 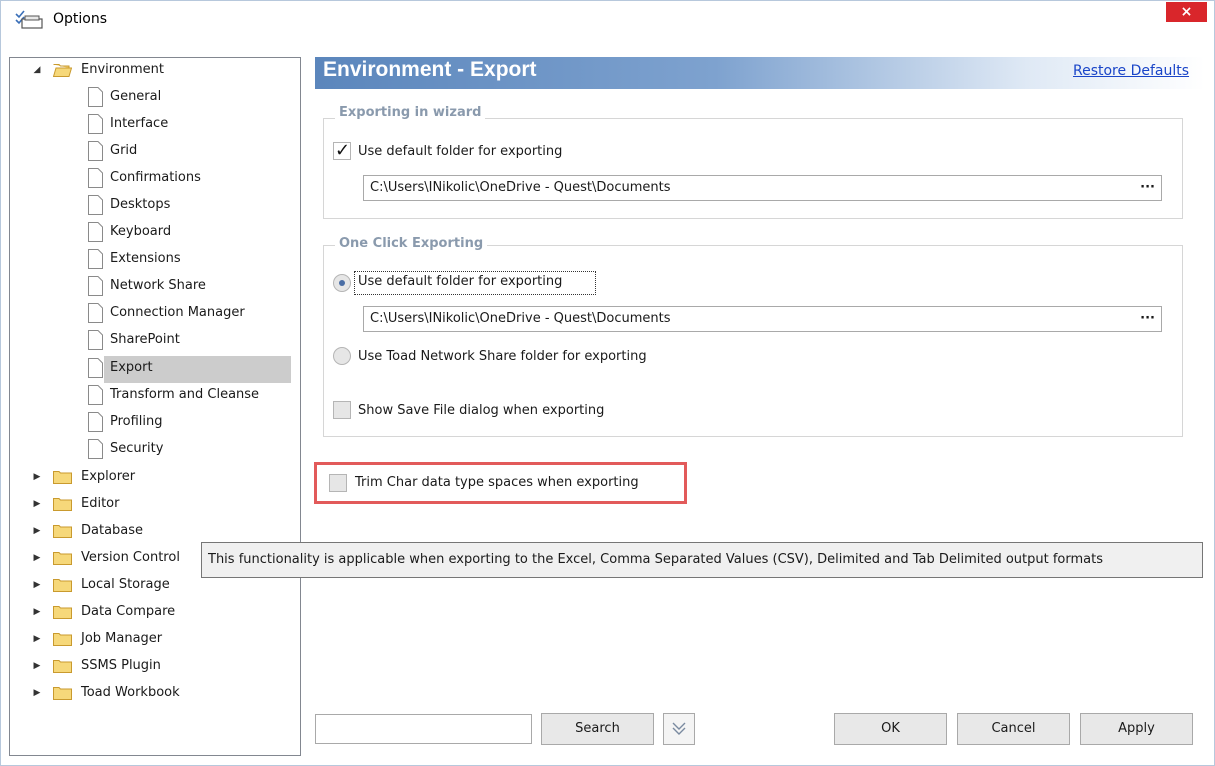 I want to click on search-input, so click(x=423, y=729).